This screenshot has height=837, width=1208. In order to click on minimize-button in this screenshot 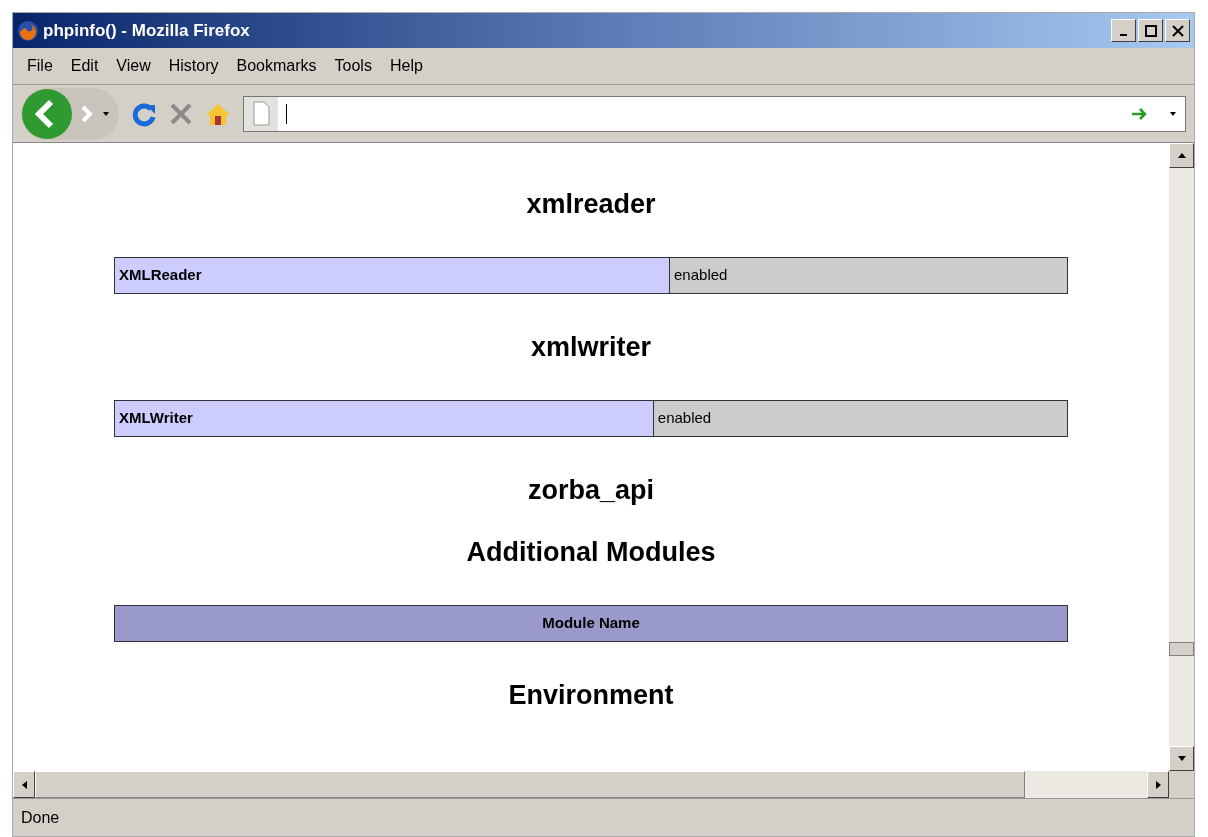, I will do `click(1123, 30)`.